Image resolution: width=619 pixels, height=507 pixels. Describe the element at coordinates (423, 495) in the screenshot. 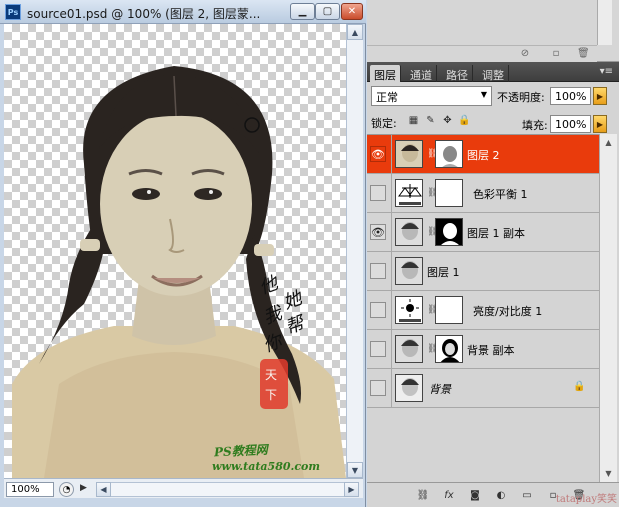

I see `link-layers-icon: ⛓` at that location.